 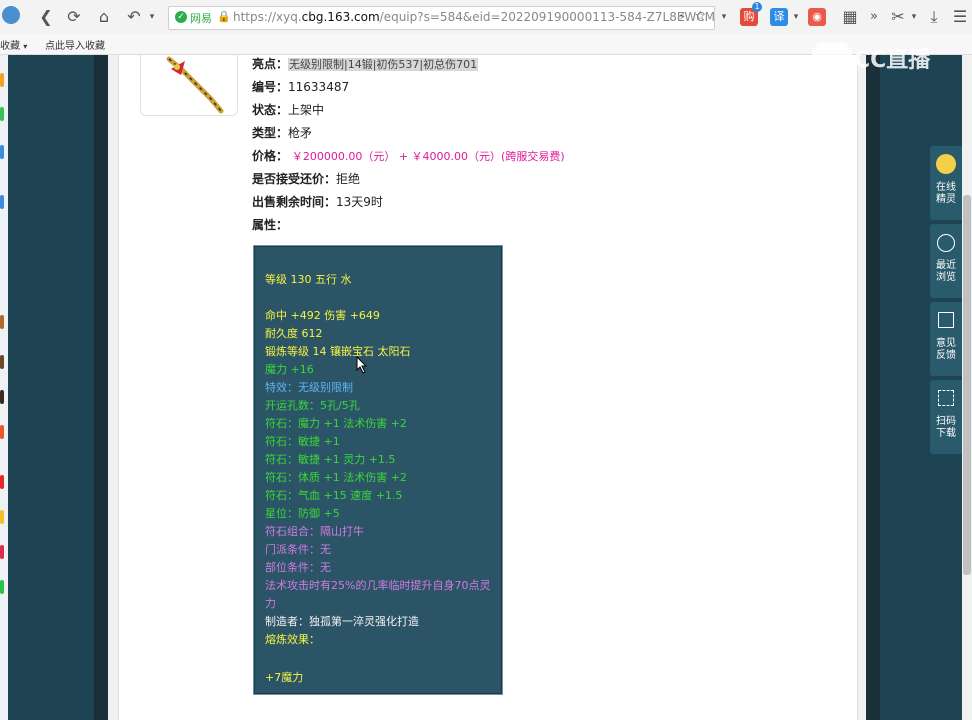 I want to click on browser-logo-icon, so click(x=11, y=15).